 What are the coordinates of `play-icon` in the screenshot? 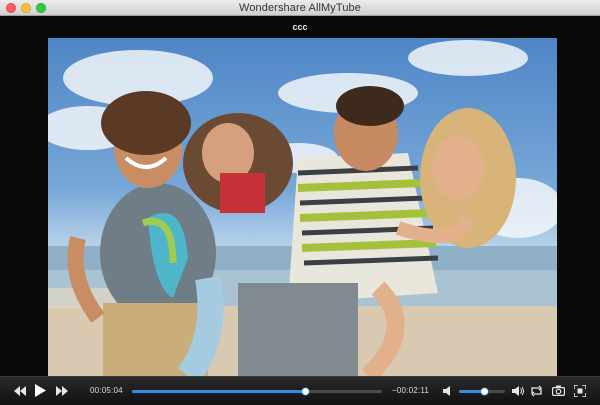 It's located at (40, 390).